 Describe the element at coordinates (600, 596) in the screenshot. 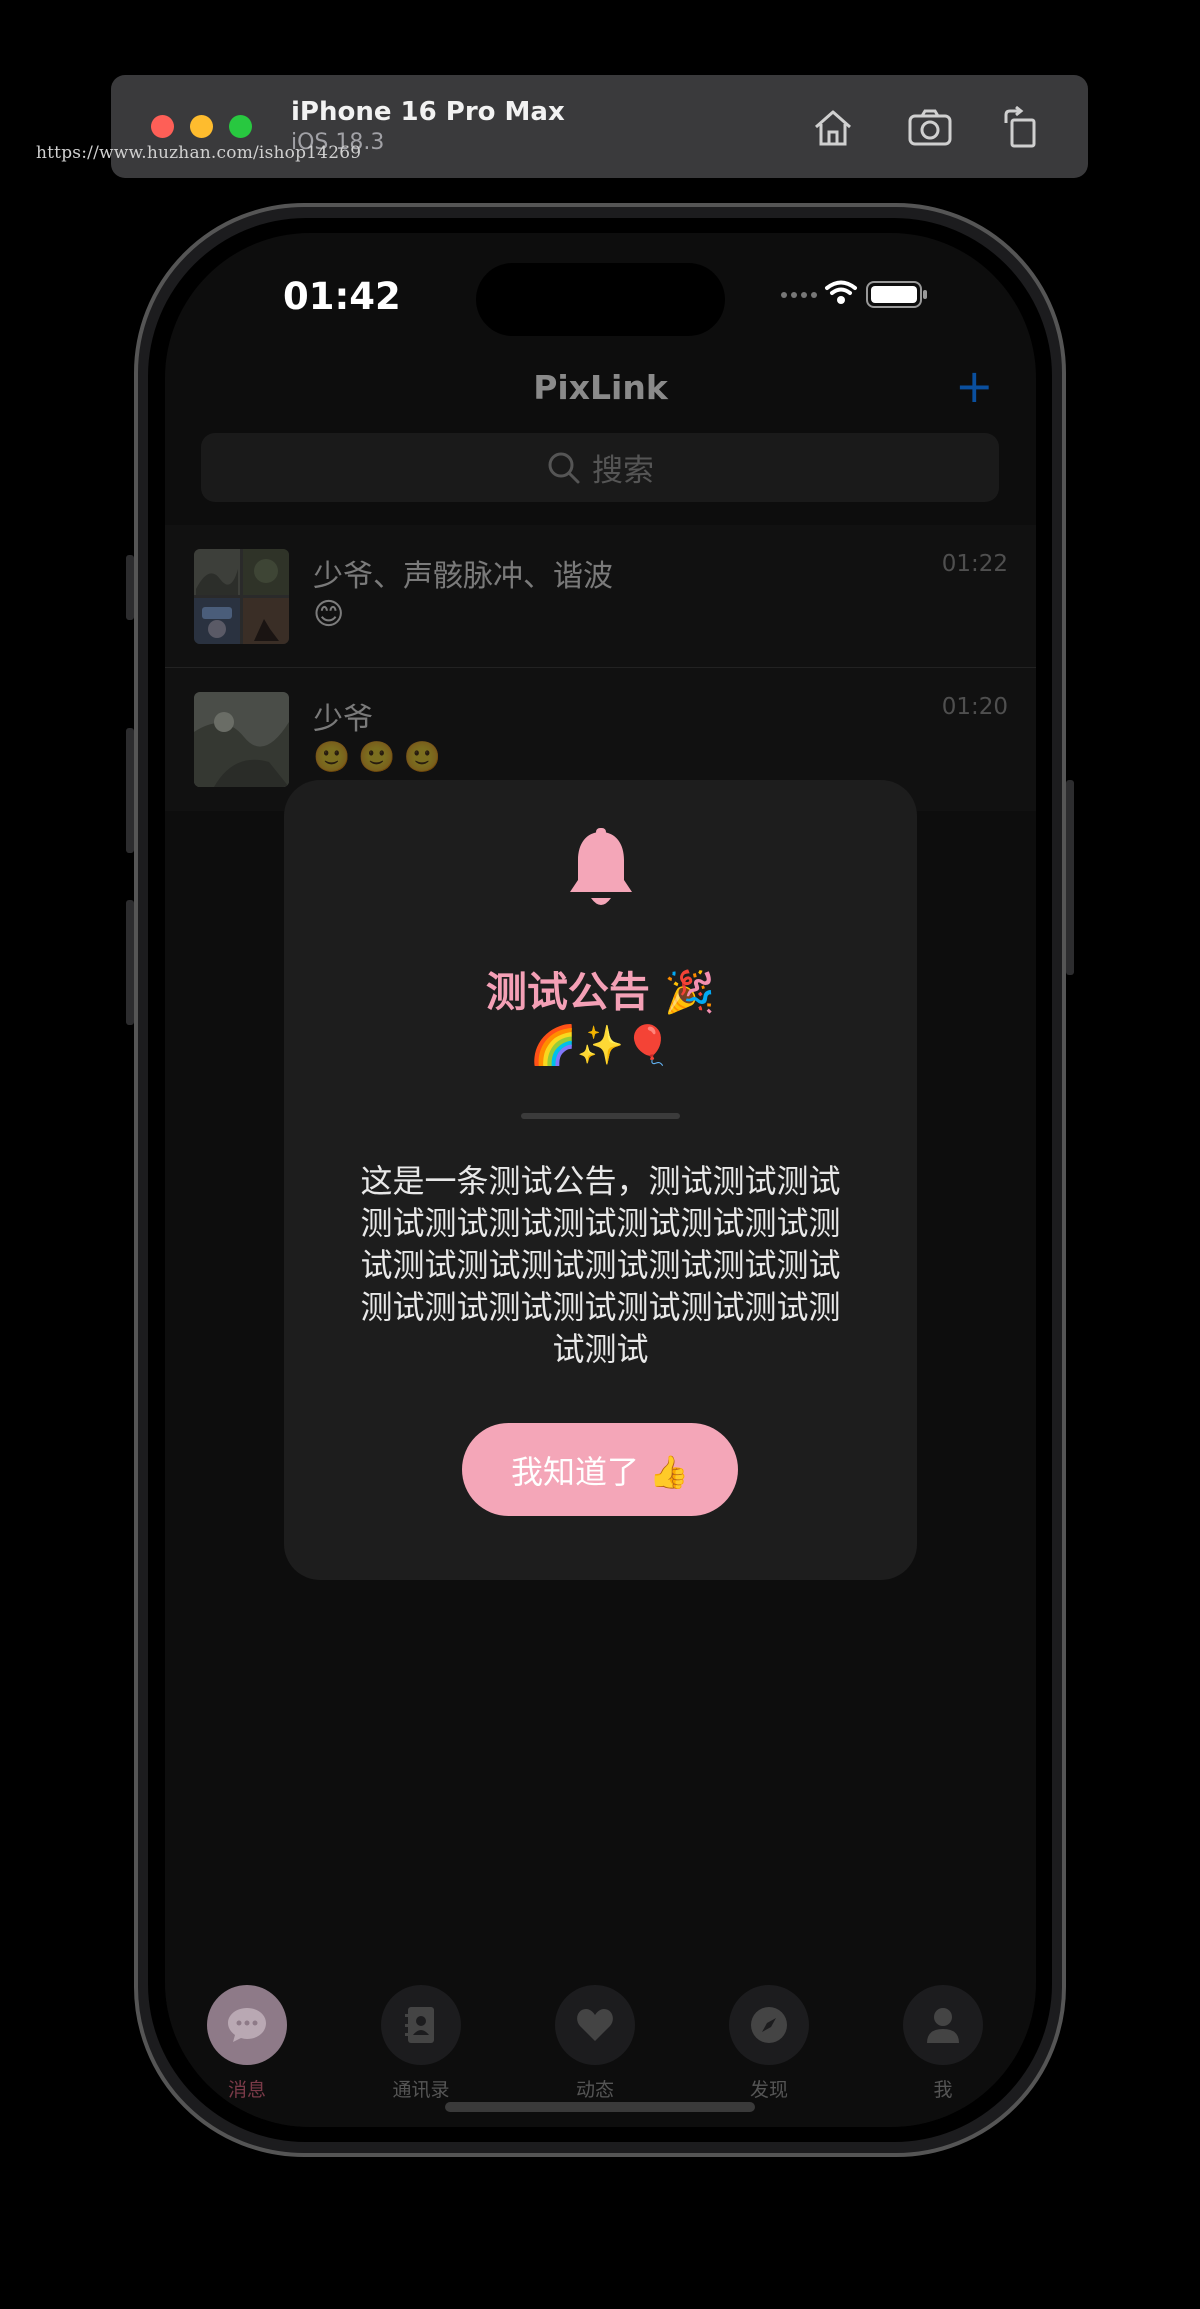

I see `chat-row: 少爷、声骸脉冲、谐波 01:22 😊` at that location.